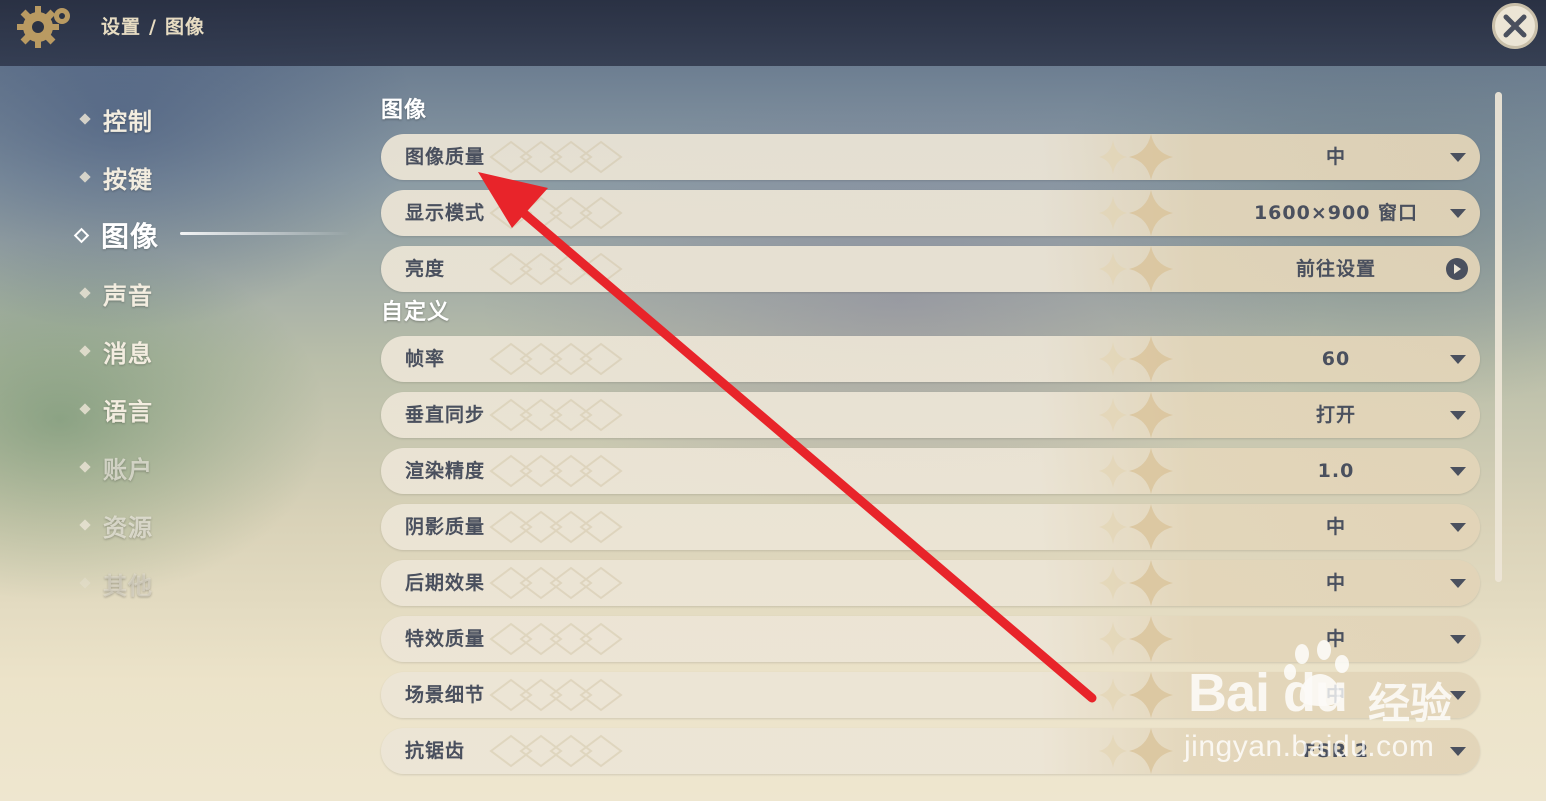 The height and width of the screenshot is (801, 1546). What do you see at coordinates (215, 525) in the screenshot?
I see `sidebar-item-resources: 资源` at bounding box center [215, 525].